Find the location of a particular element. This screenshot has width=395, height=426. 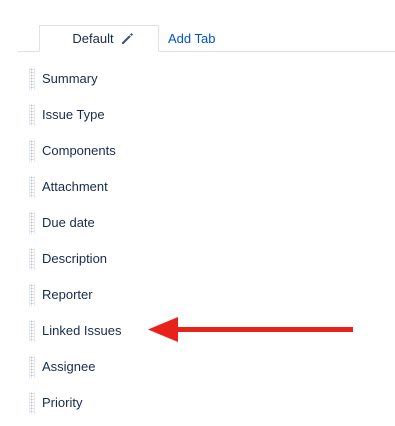

field-label: Linked Issues is located at coordinates (82, 330).